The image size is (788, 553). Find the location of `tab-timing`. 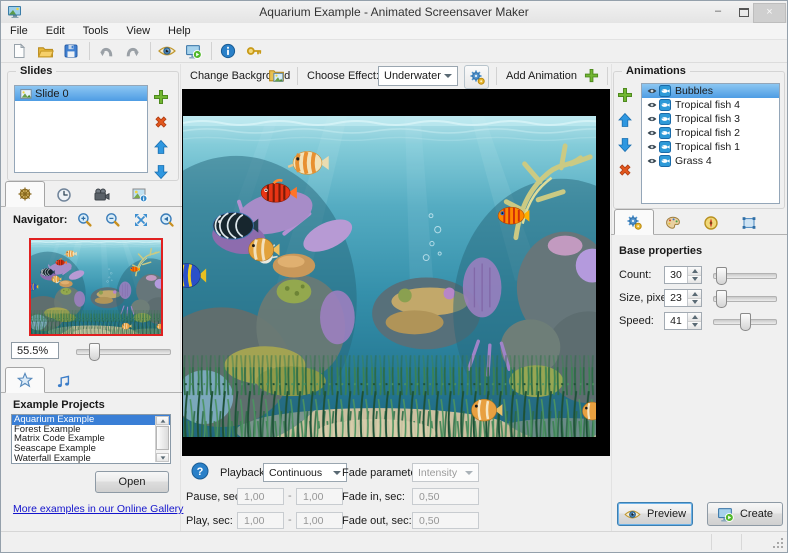

tab-timing is located at coordinates (64, 195).